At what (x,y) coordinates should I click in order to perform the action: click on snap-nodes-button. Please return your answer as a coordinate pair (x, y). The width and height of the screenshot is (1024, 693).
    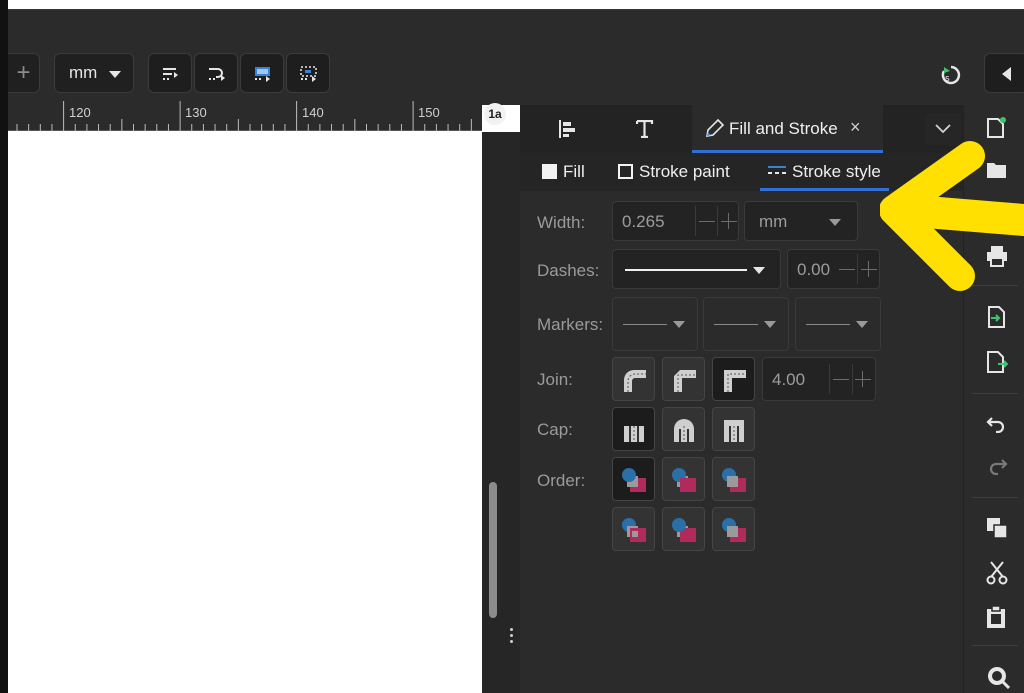
    Looking at the image, I should click on (216, 73).